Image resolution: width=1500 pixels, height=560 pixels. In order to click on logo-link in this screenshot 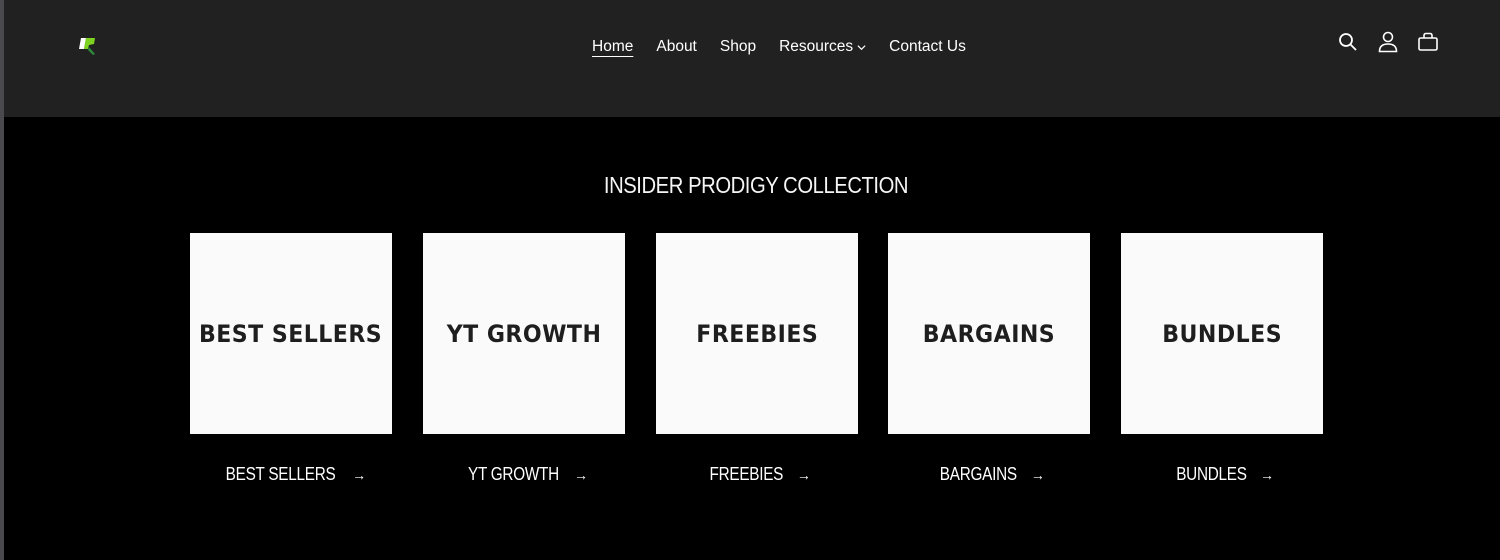, I will do `click(88, 46)`.